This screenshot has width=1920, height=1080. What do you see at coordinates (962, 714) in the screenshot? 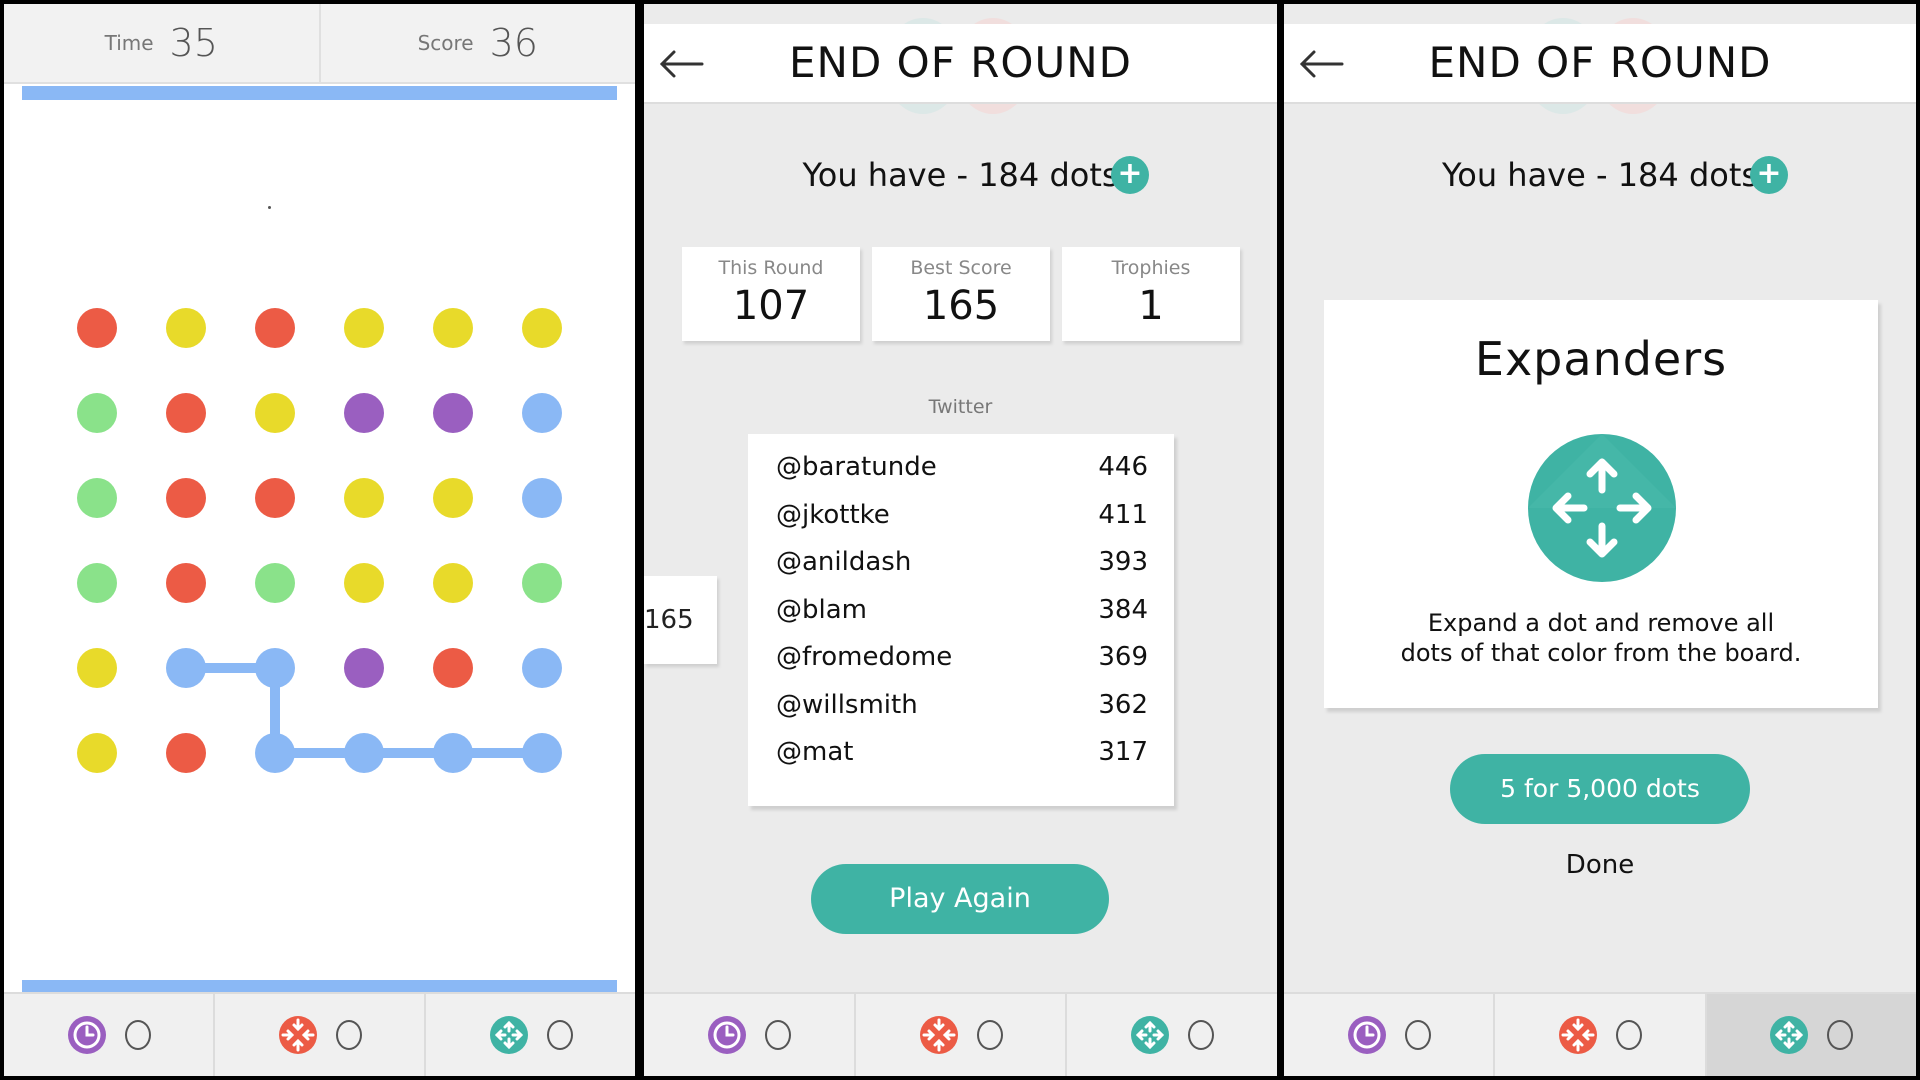
I see `leaderboard-row: @willsmith 362` at bounding box center [962, 714].